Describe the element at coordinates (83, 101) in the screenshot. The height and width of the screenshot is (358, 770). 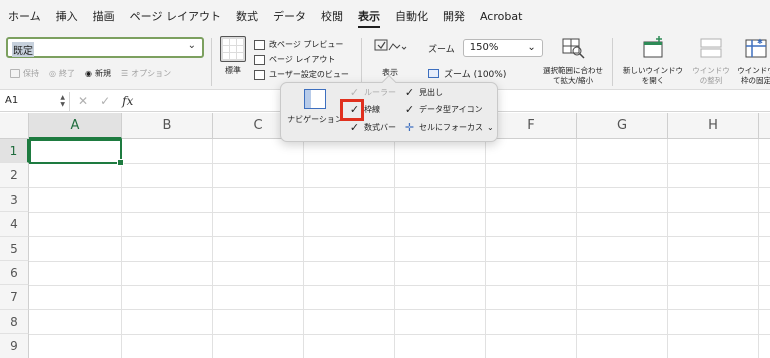
I see `cancel-icon: ✕` at that location.